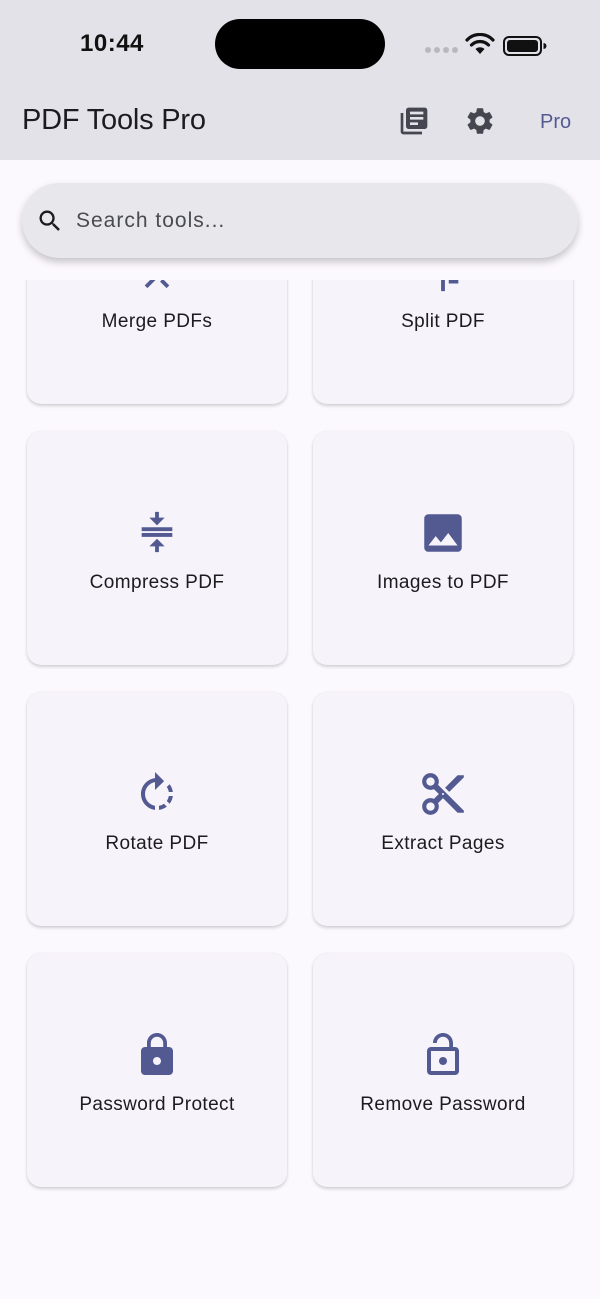  I want to click on tool-card-compress: Compress PDF, so click(157, 548).